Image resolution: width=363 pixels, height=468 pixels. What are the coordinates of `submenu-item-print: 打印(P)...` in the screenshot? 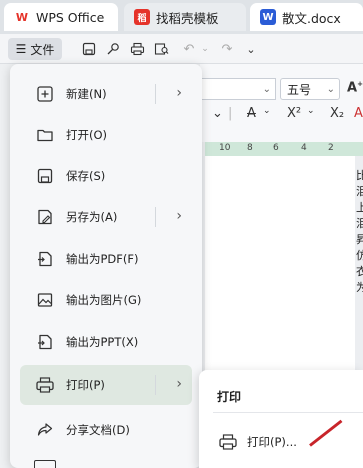 It's located at (288, 442).